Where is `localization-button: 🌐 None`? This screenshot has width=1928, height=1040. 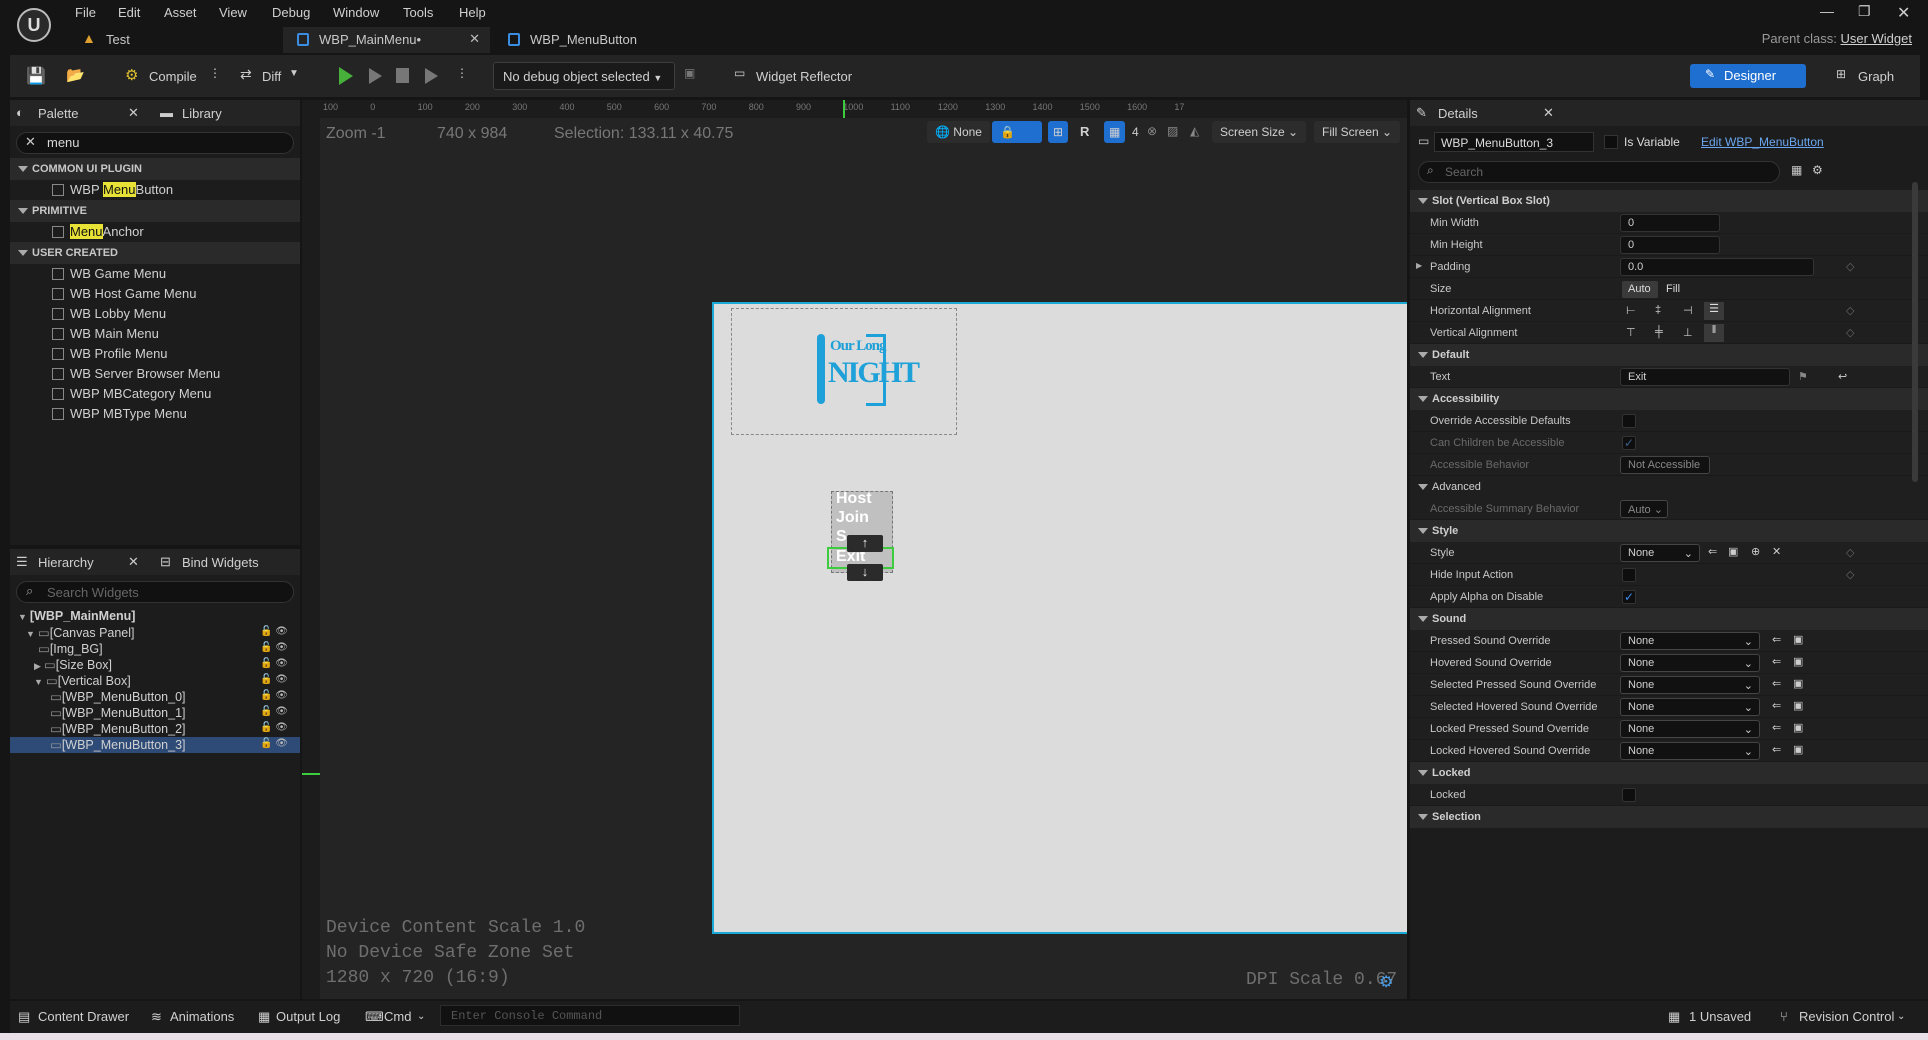
localization-button: 🌐 None is located at coordinates (958, 132).